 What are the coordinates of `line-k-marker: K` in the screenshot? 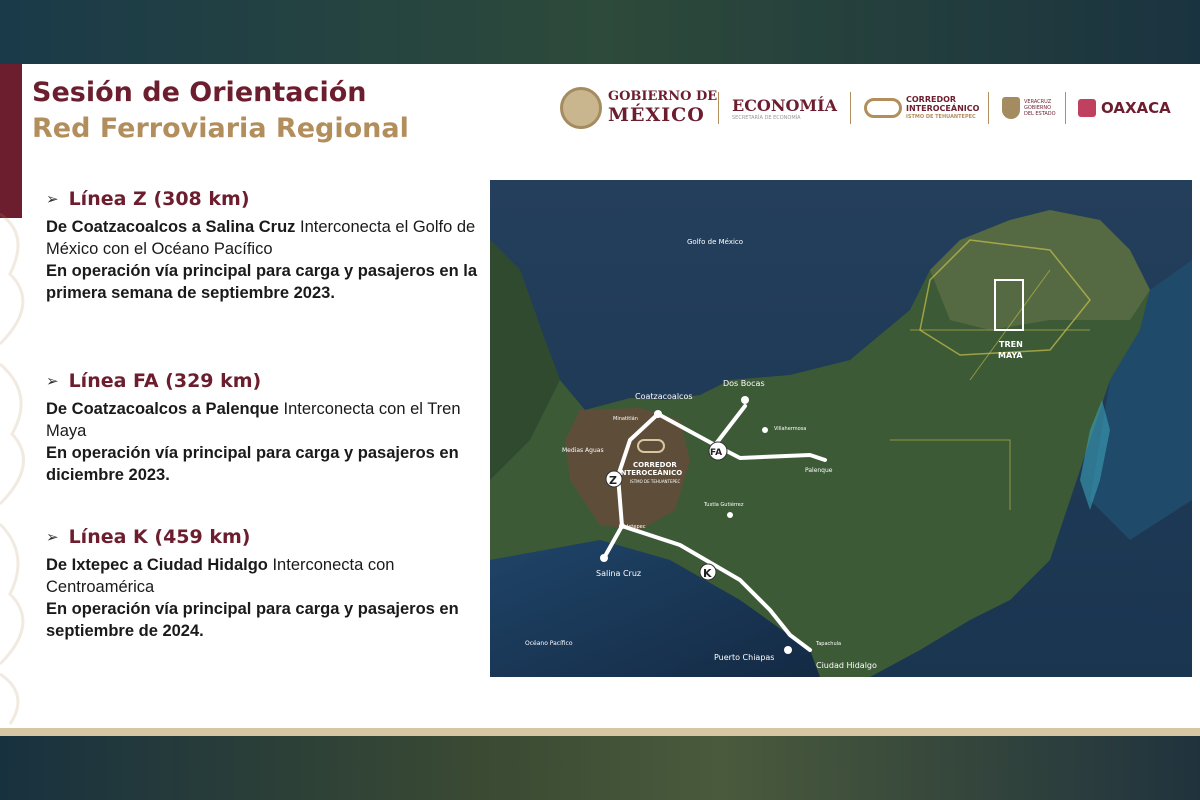 It's located at (708, 572).